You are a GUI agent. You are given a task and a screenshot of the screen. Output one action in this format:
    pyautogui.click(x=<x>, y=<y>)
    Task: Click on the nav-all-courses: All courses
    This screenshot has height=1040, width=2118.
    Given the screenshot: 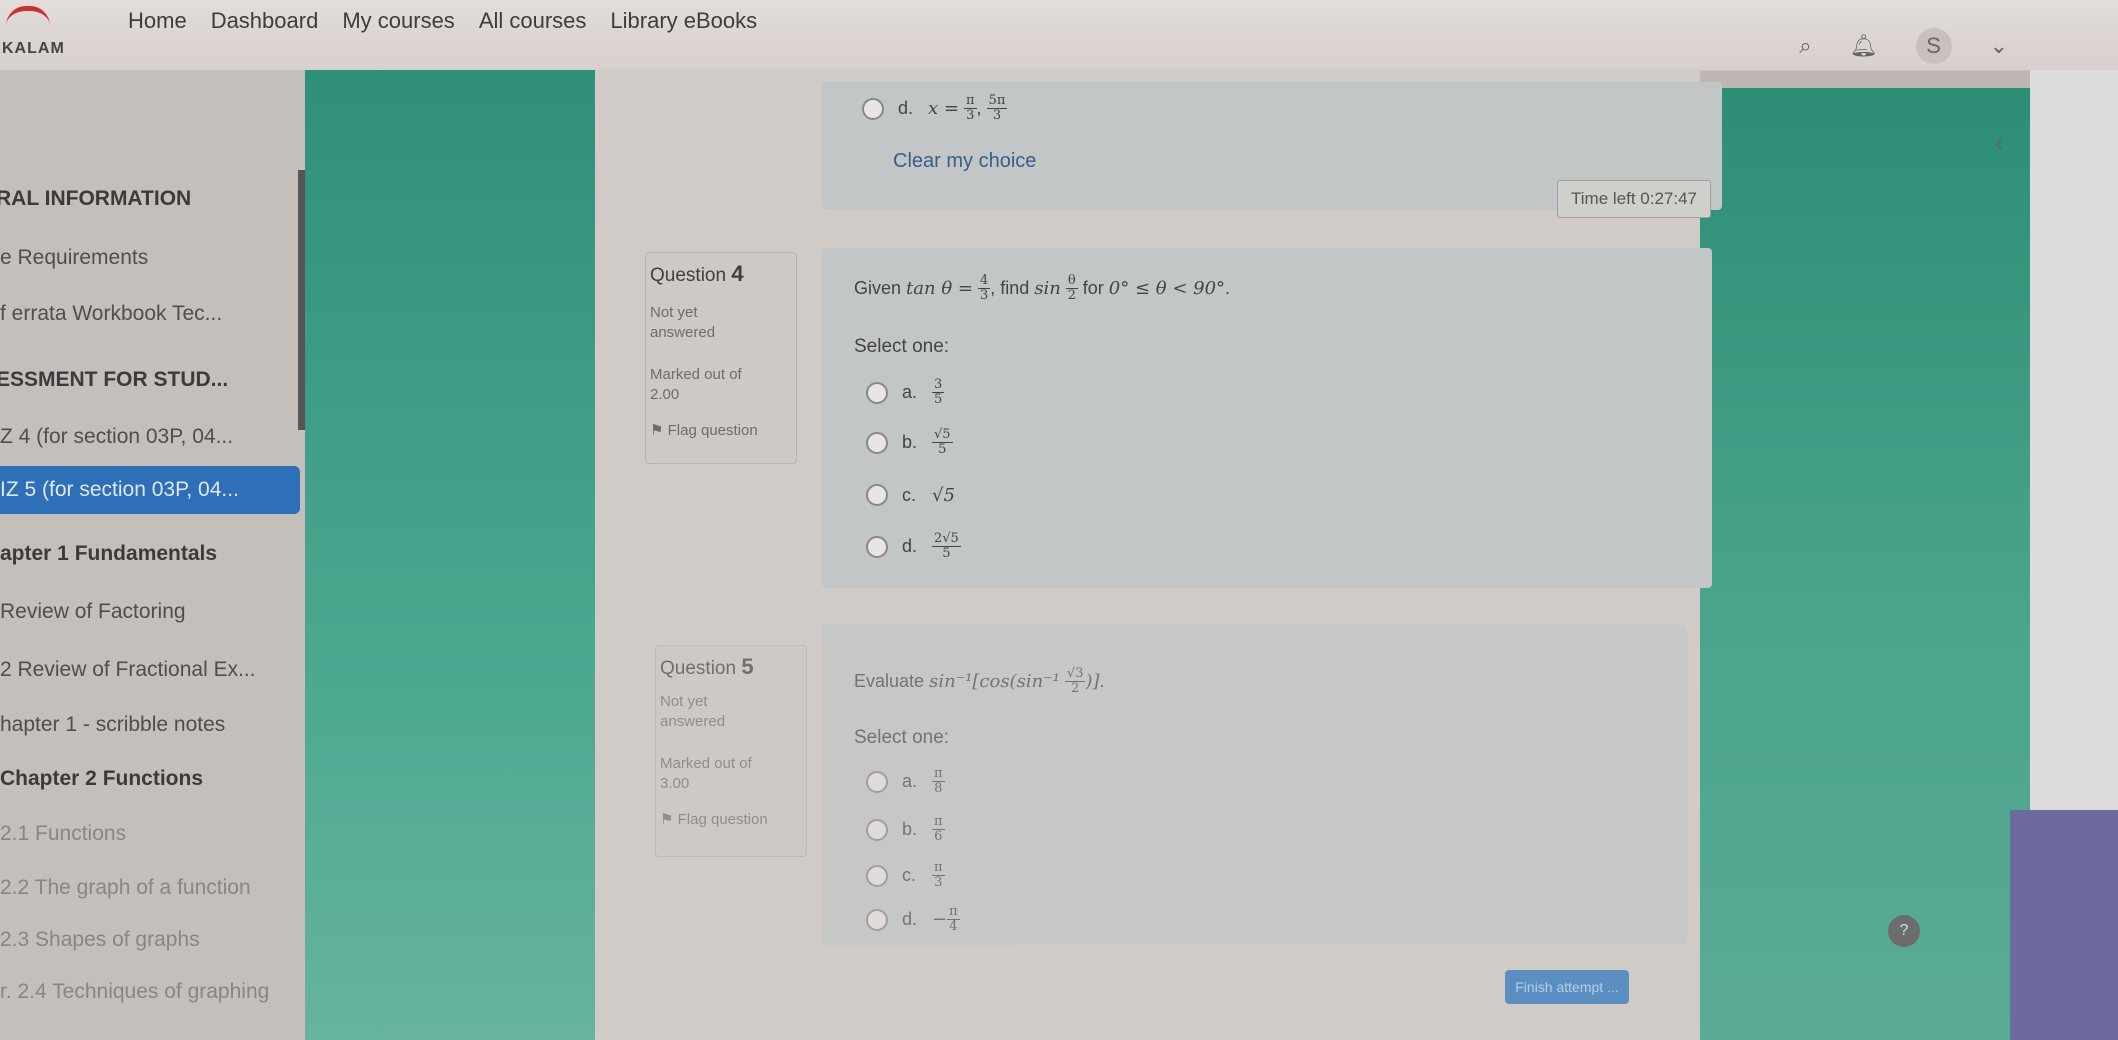 What is the action you would take?
    pyautogui.click(x=533, y=21)
    